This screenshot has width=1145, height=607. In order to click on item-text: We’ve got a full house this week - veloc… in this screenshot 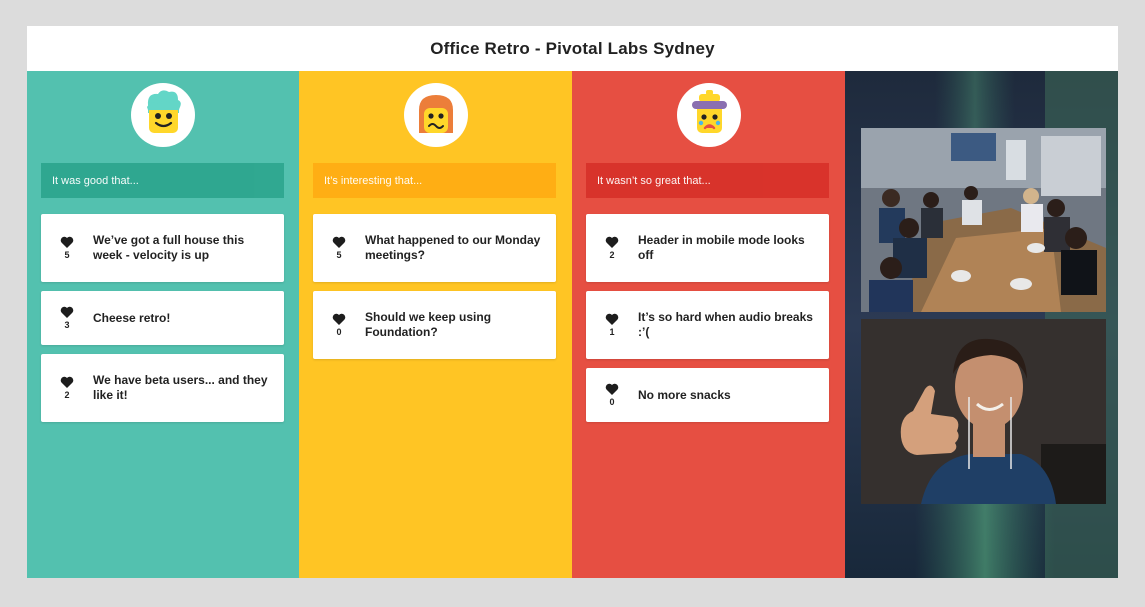, I will do `click(169, 247)`.